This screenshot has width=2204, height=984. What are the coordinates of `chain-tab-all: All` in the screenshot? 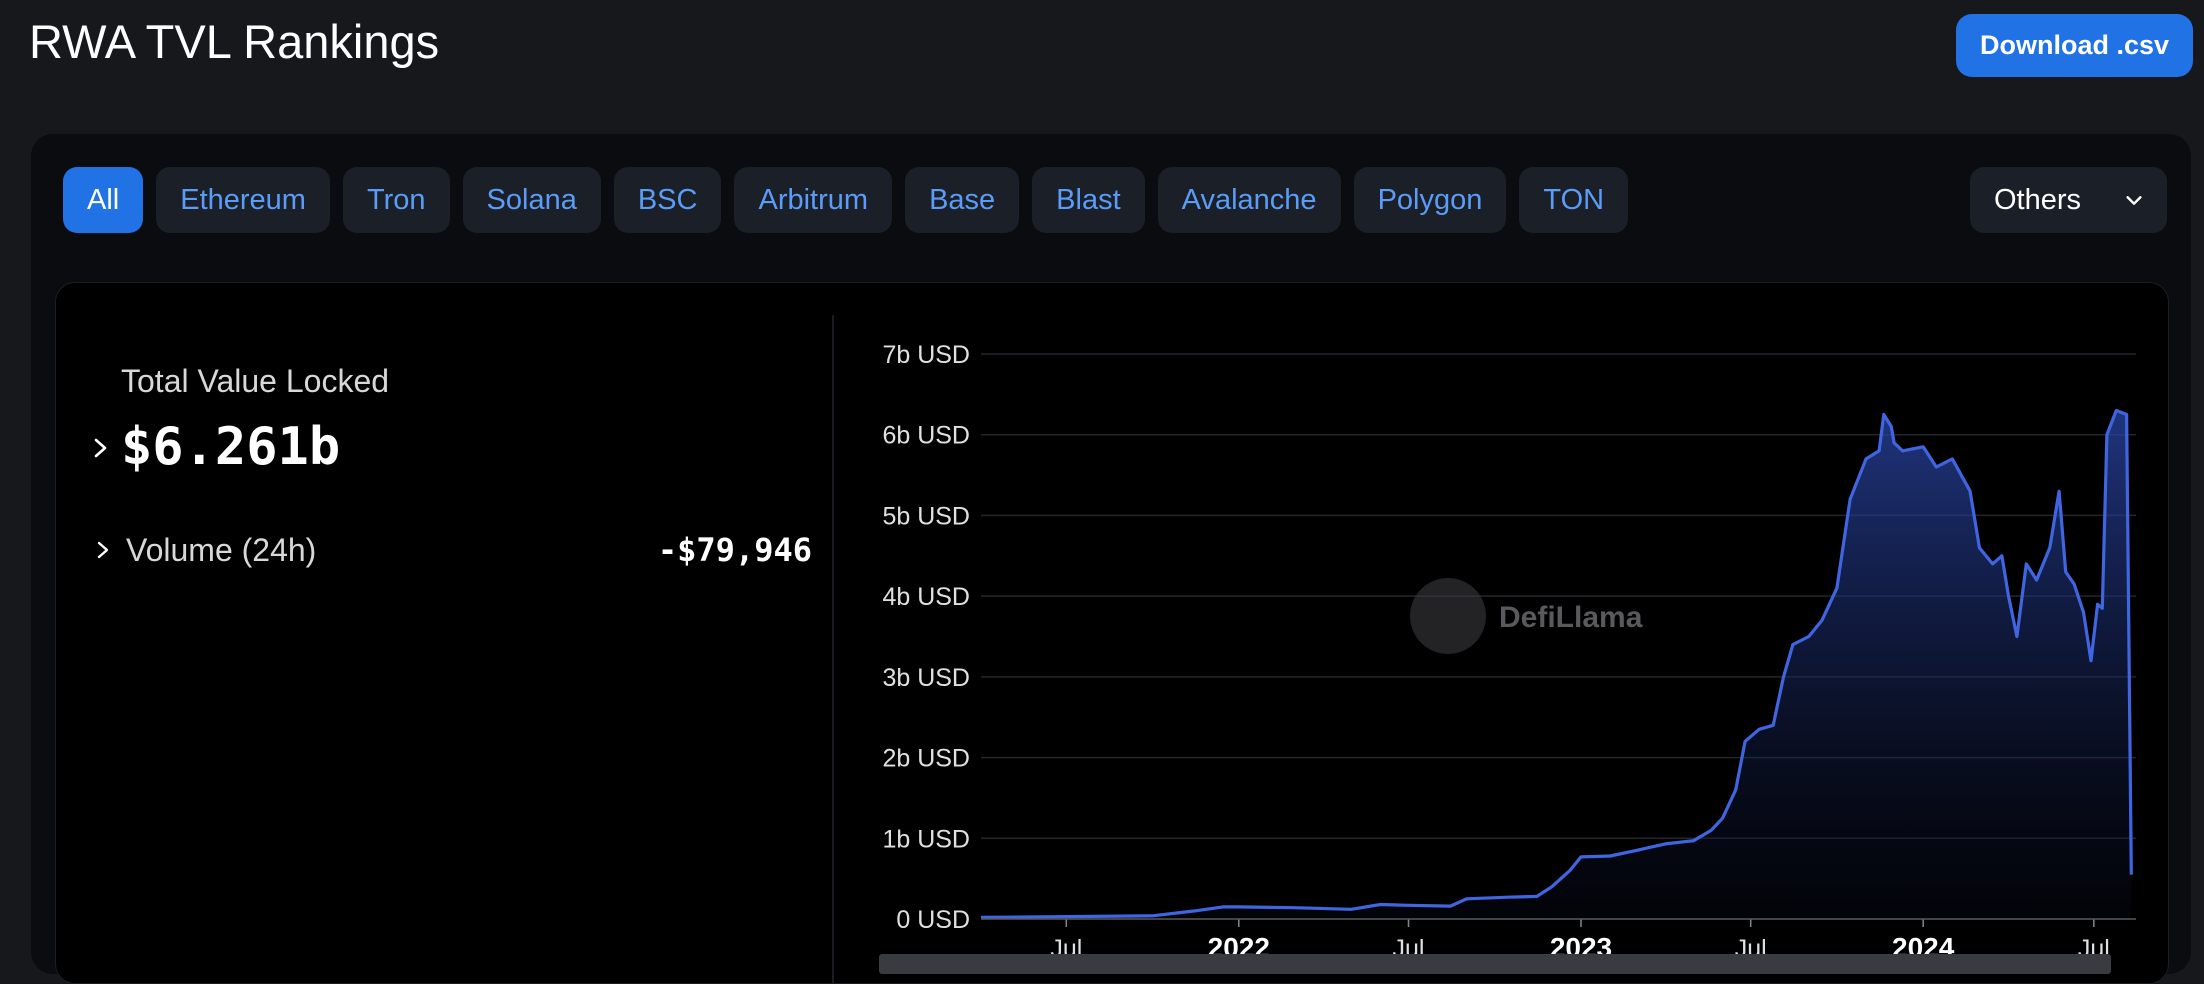 It's located at (103, 200).